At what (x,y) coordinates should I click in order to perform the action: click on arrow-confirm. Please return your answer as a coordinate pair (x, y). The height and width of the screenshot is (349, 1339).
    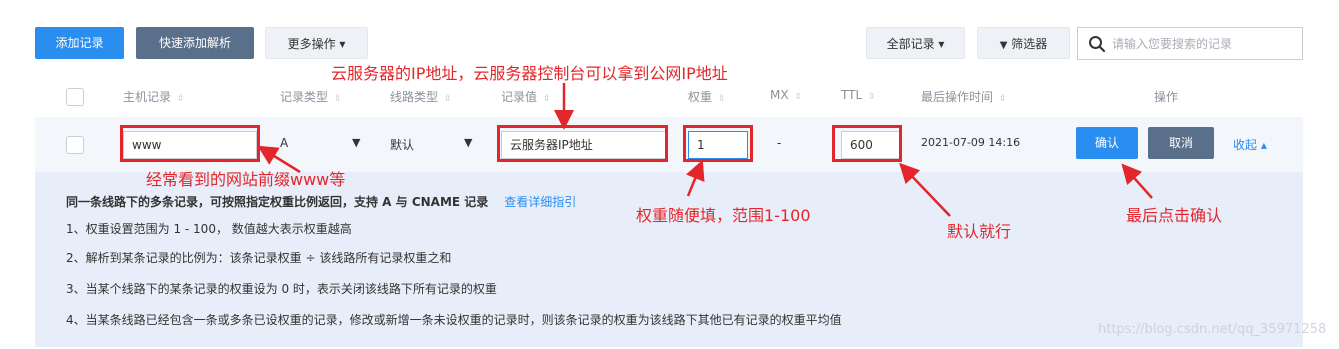
    Looking at the image, I should click on (1137, 181).